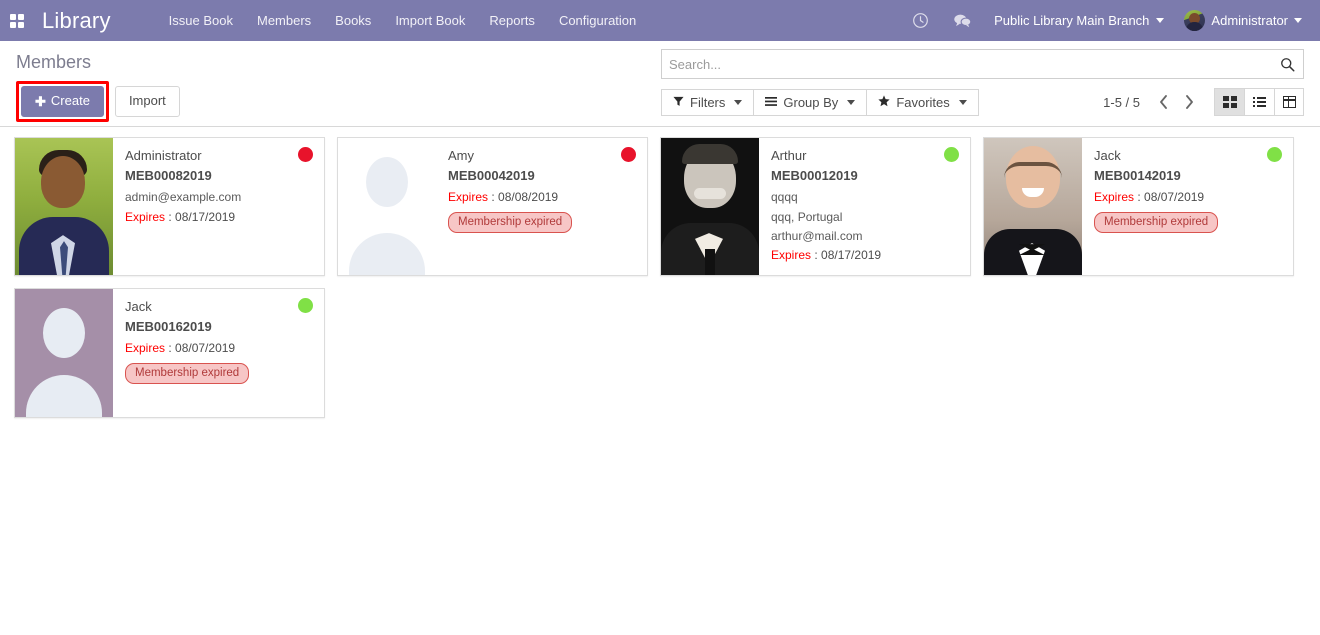 This screenshot has width=1320, height=635. I want to click on group-by-label: Group By, so click(811, 102).